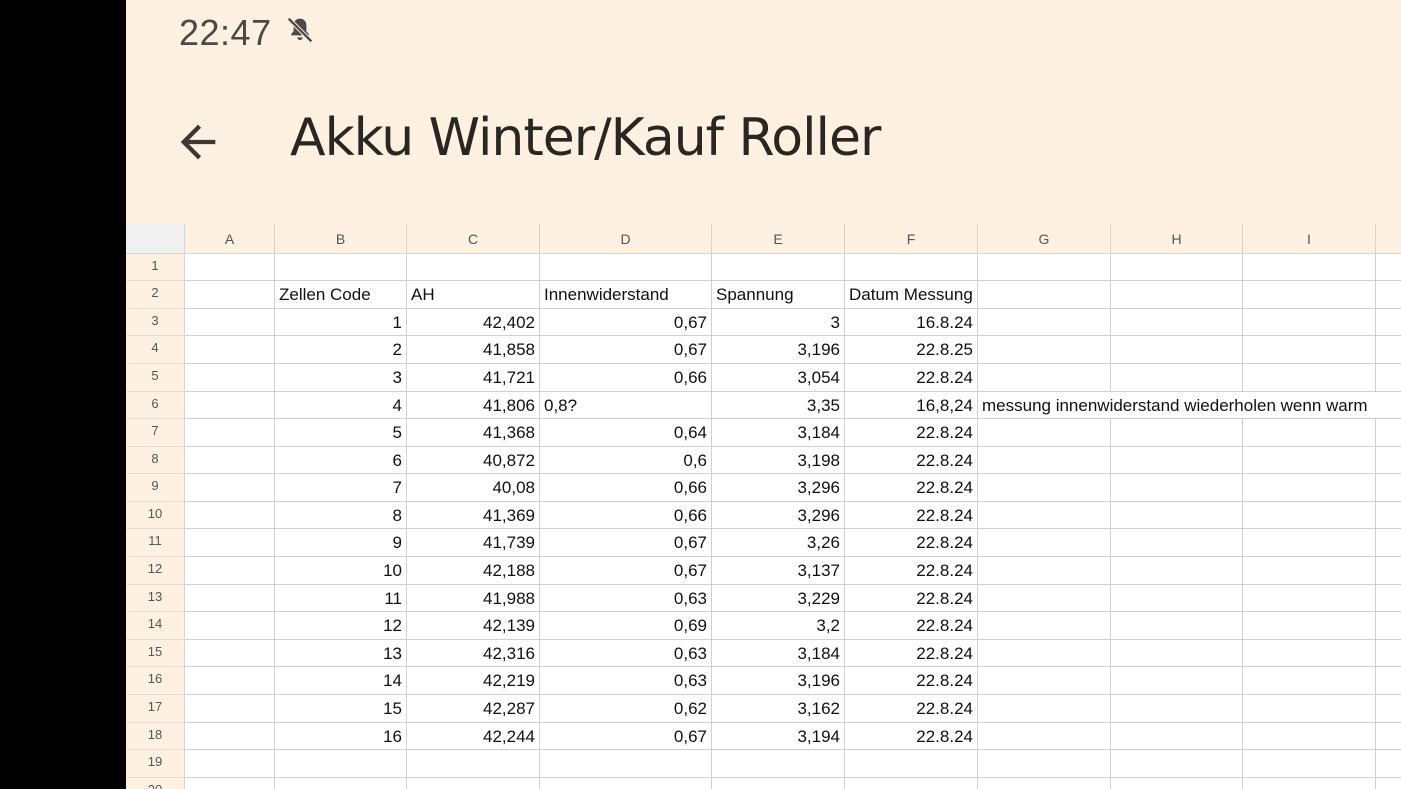 This screenshot has height=789, width=1401. What do you see at coordinates (230, 488) in the screenshot?
I see `cell-a9` at bounding box center [230, 488].